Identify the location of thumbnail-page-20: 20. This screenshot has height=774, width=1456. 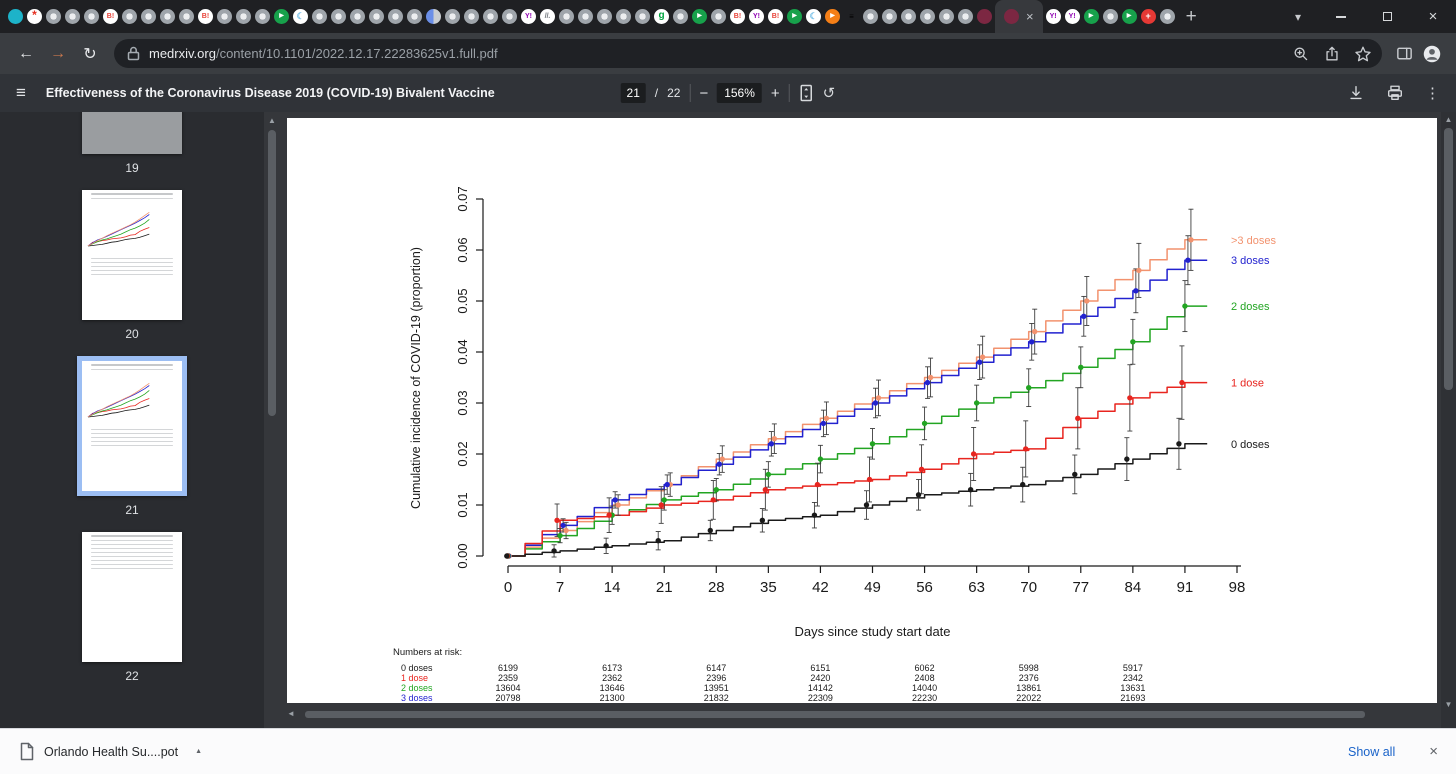
(132, 273).